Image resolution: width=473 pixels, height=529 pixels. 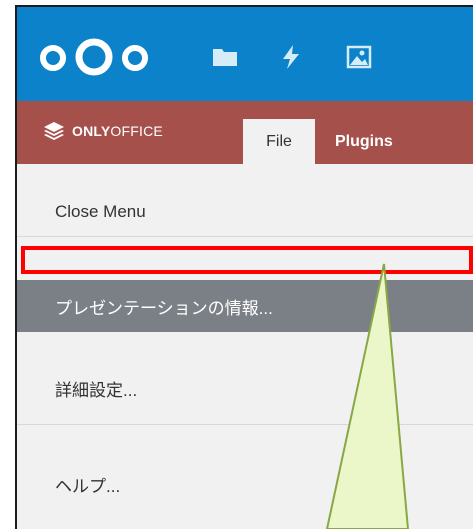 I want to click on onlyoffice-brand: ONLYOFFICE, so click(x=103, y=131).